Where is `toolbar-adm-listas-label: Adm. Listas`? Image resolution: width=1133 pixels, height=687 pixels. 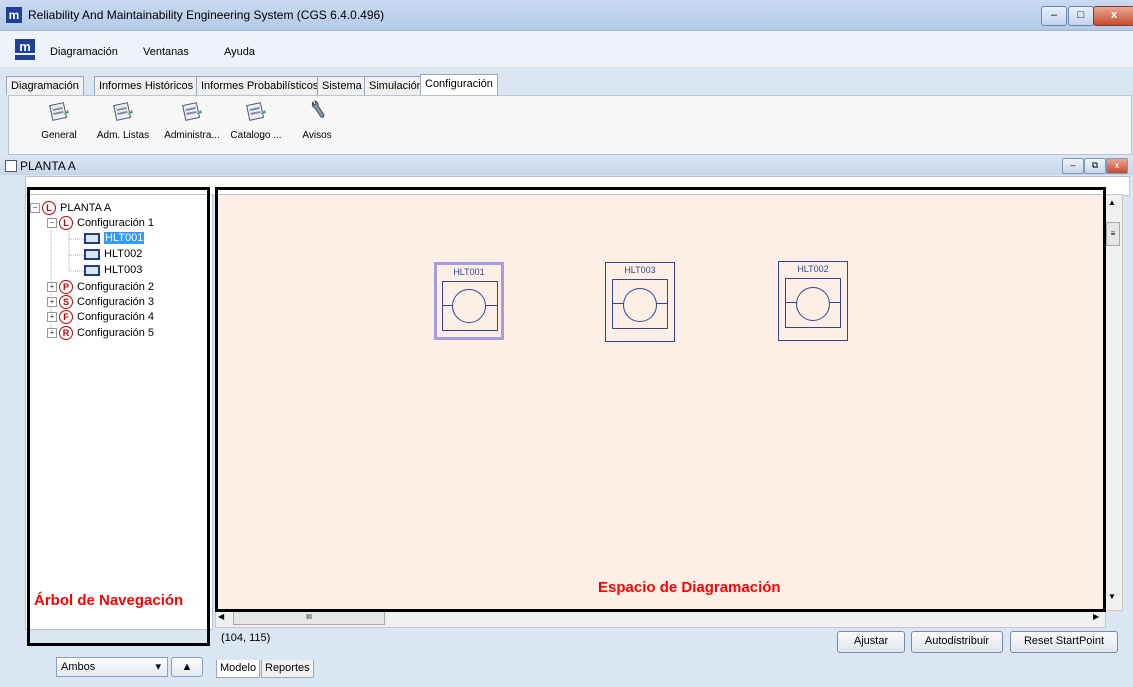
toolbar-adm-listas-label: Adm. Listas is located at coordinates (123, 135).